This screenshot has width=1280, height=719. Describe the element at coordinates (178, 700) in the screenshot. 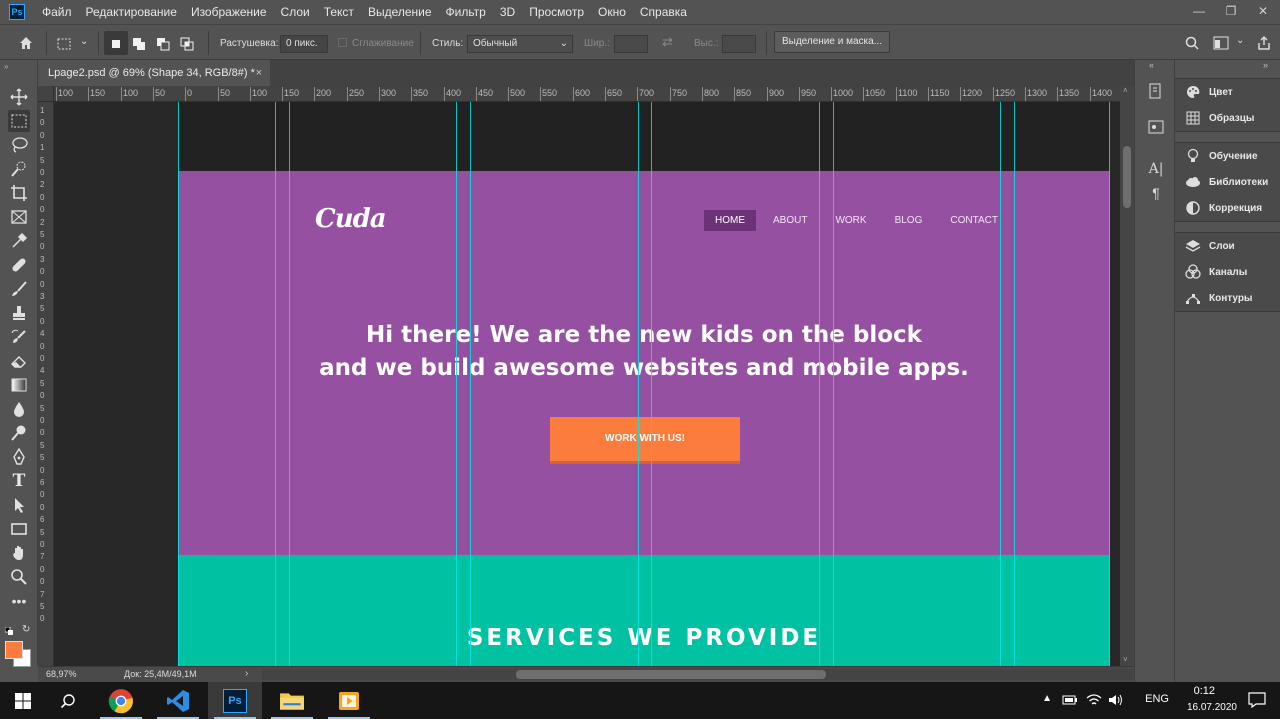

I see `taskbar-vscode` at that location.